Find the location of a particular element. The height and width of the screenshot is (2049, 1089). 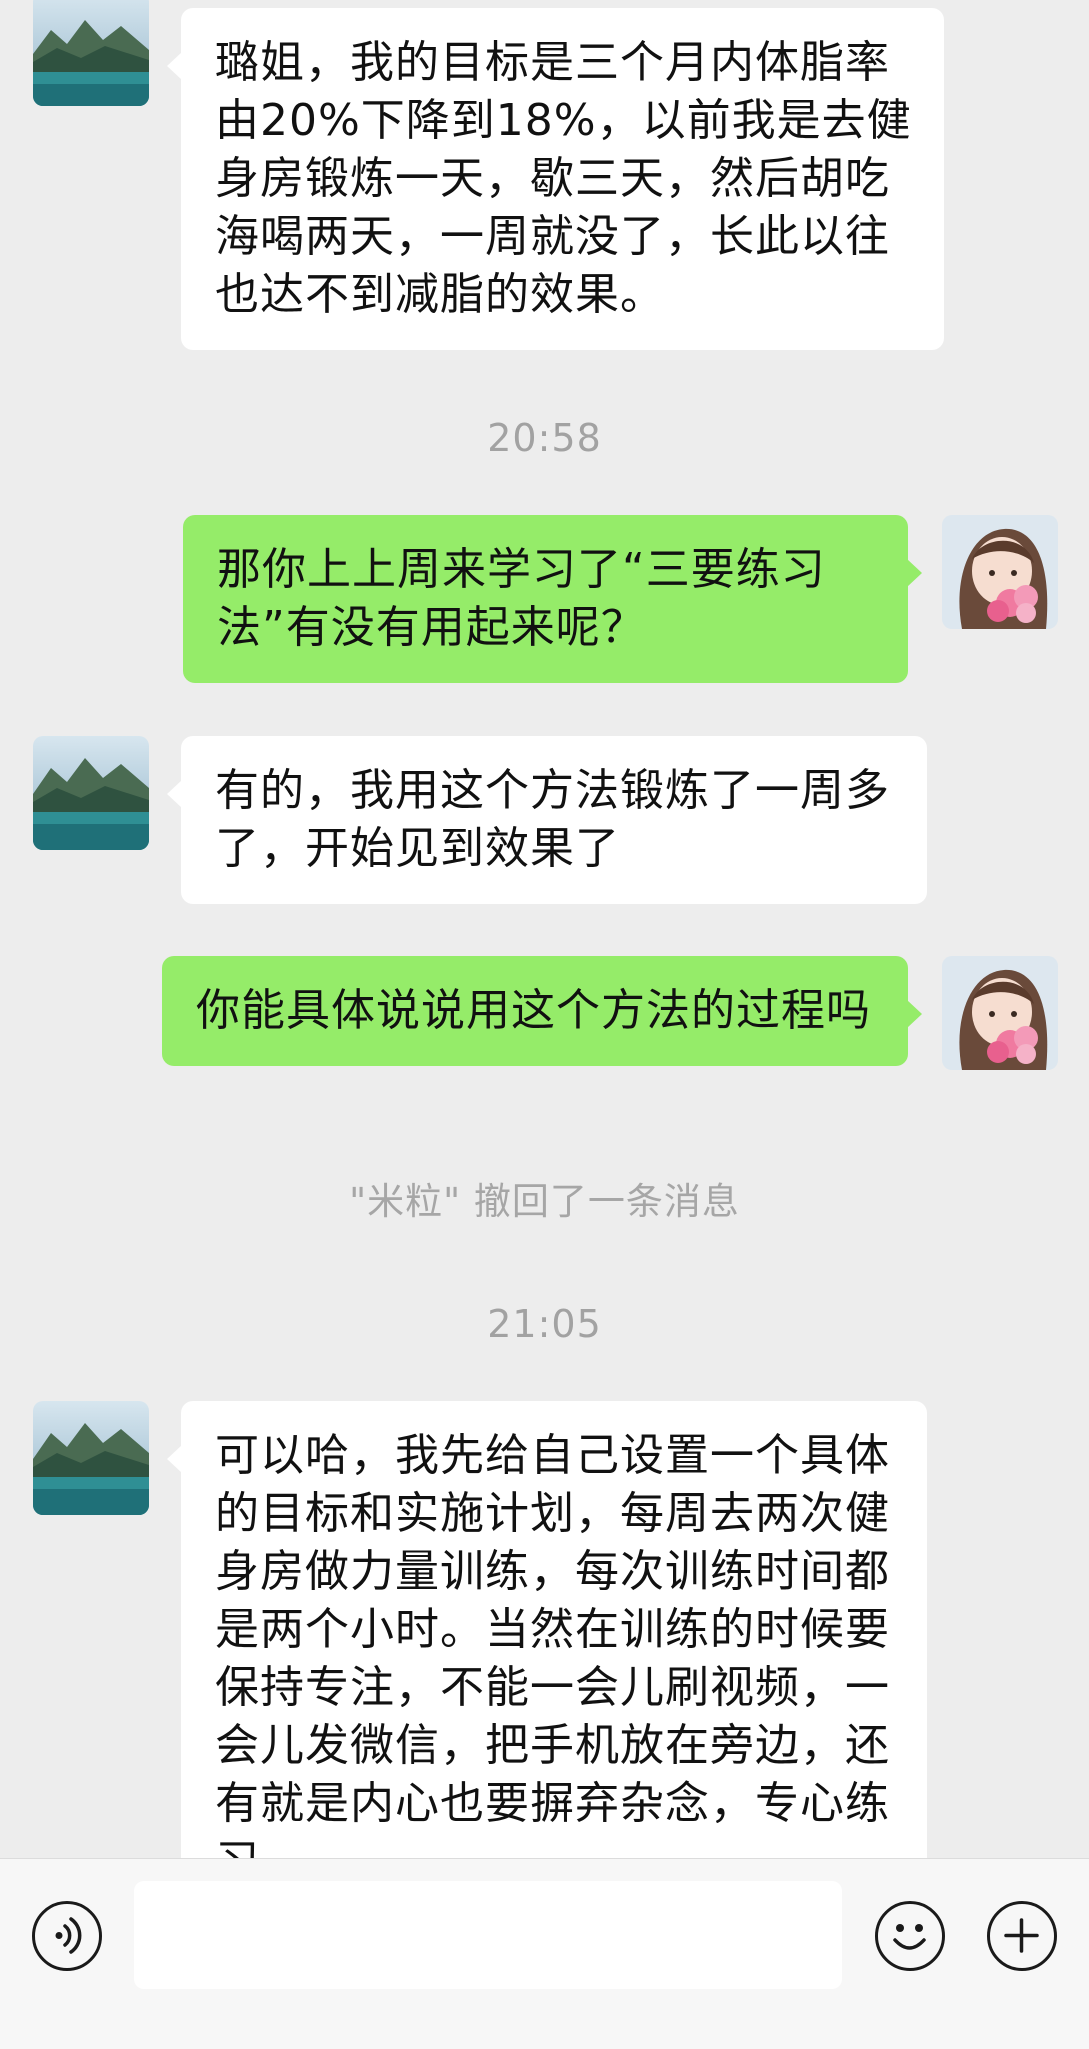

message-text: 那你上上周来学习了“三要练习法”有没有用起来呢？ is located at coordinates (521, 598).